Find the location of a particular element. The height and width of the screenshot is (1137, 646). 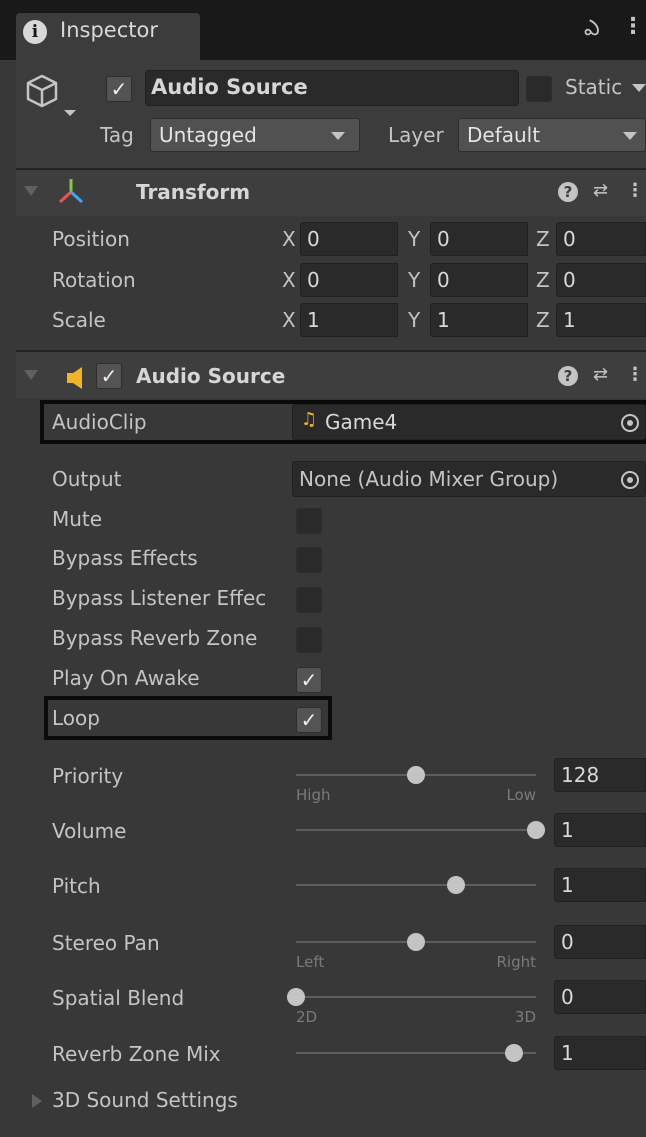

slider-max-label: Right is located at coordinates (516, 962).